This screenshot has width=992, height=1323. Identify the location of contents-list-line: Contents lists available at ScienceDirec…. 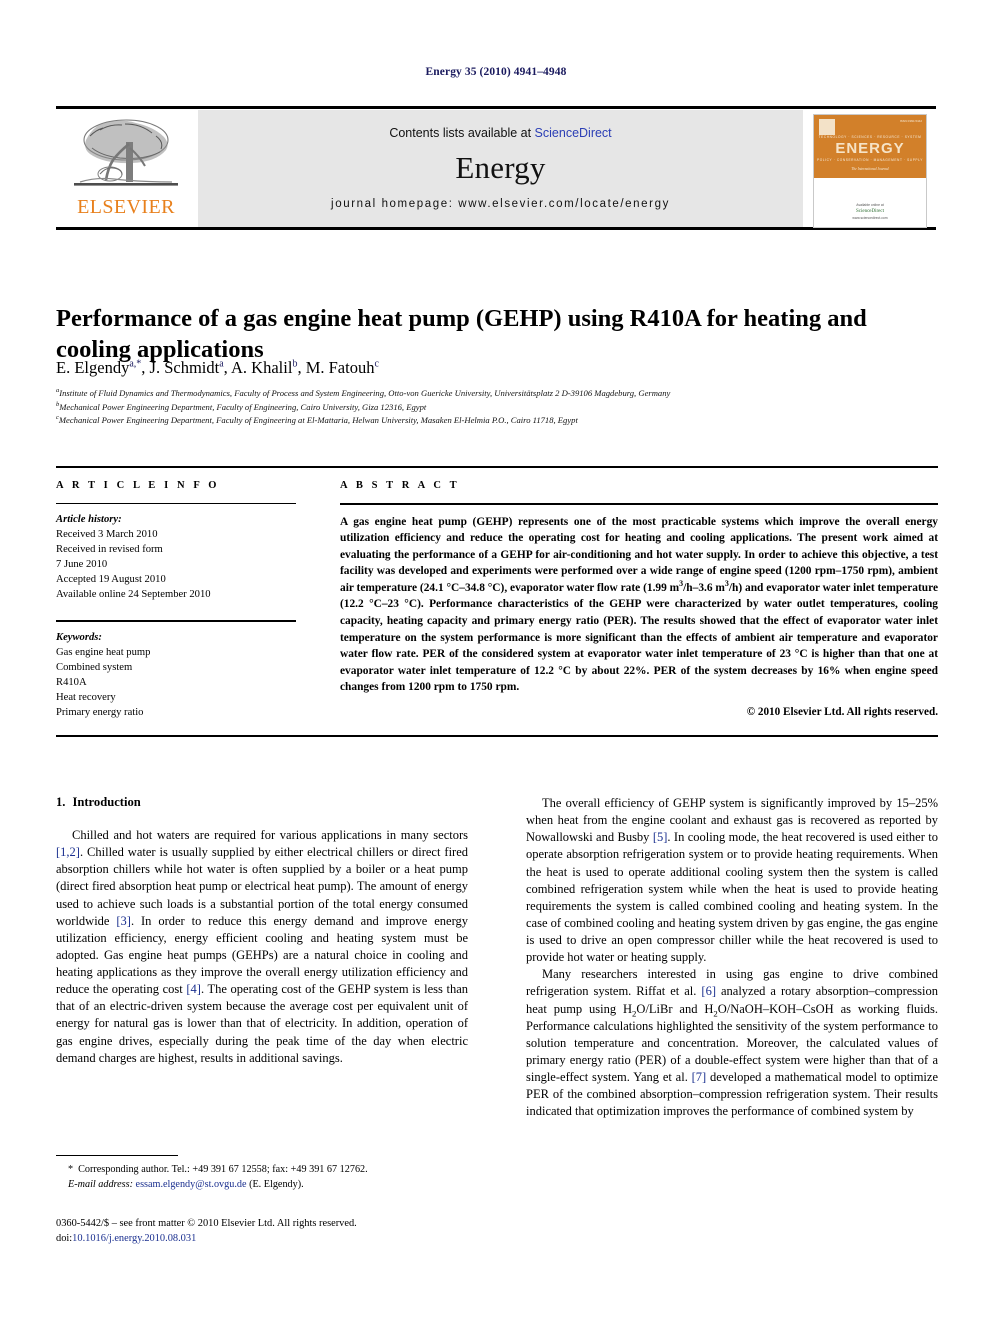
(500, 133).